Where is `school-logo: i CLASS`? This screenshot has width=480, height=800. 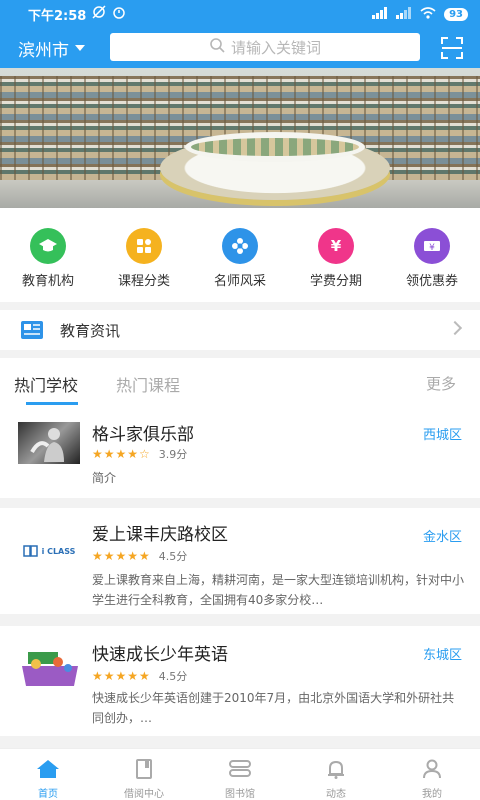 school-logo: i CLASS is located at coordinates (49, 551).